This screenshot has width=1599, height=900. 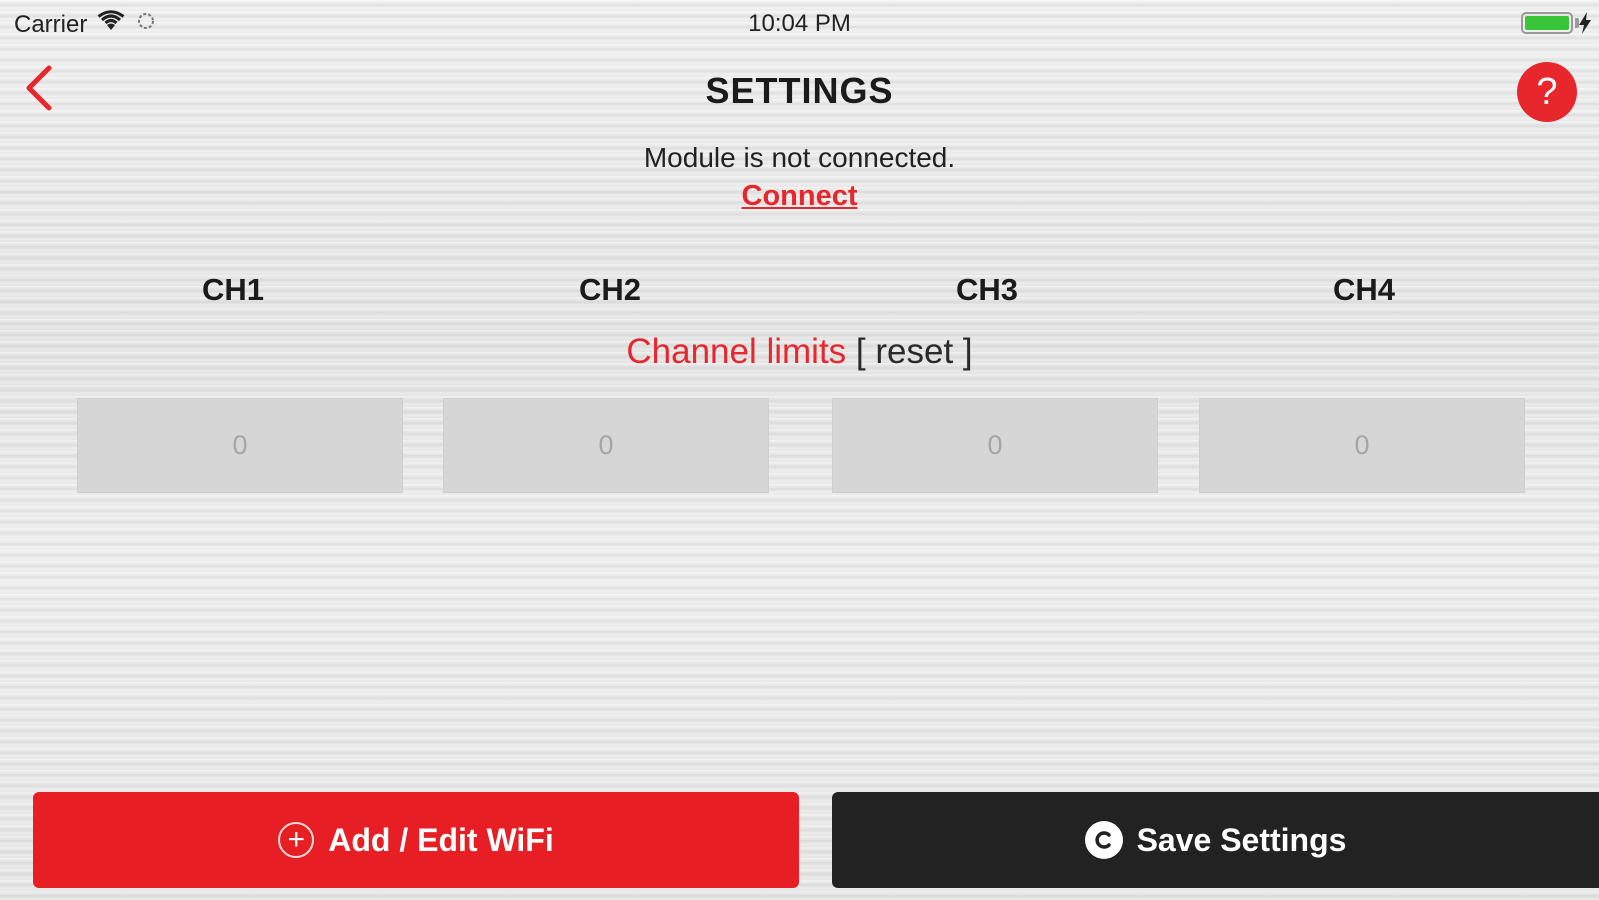 What do you see at coordinates (606, 445) in the screenshot?
I see `limit-input-ch2: 0` at bounding box center [606, 445].